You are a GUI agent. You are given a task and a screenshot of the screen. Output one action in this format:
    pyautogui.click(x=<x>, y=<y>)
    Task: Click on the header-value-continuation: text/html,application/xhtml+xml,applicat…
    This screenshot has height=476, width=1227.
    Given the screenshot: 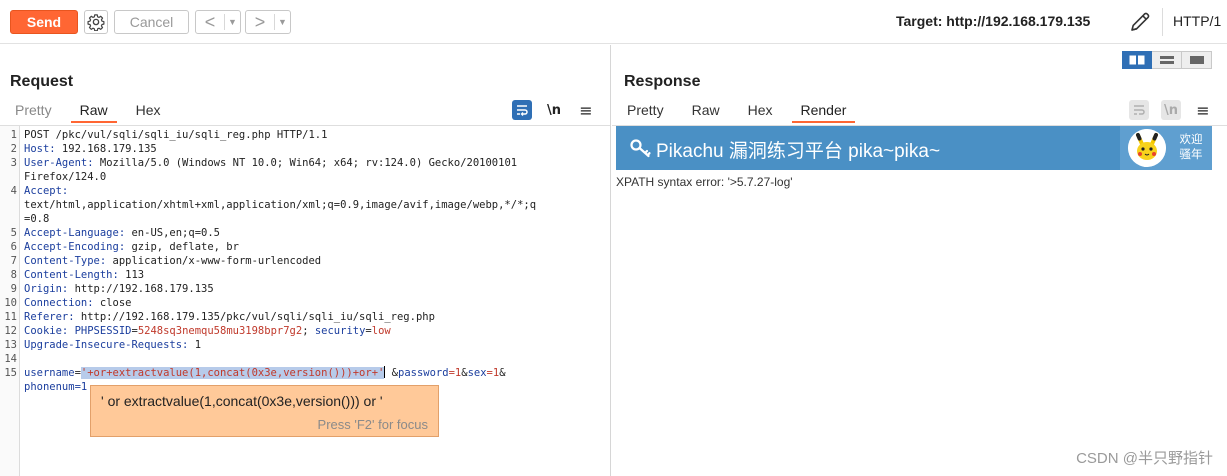 What is the action you would take?
    pyautogui.click(x=280, y=205)
    